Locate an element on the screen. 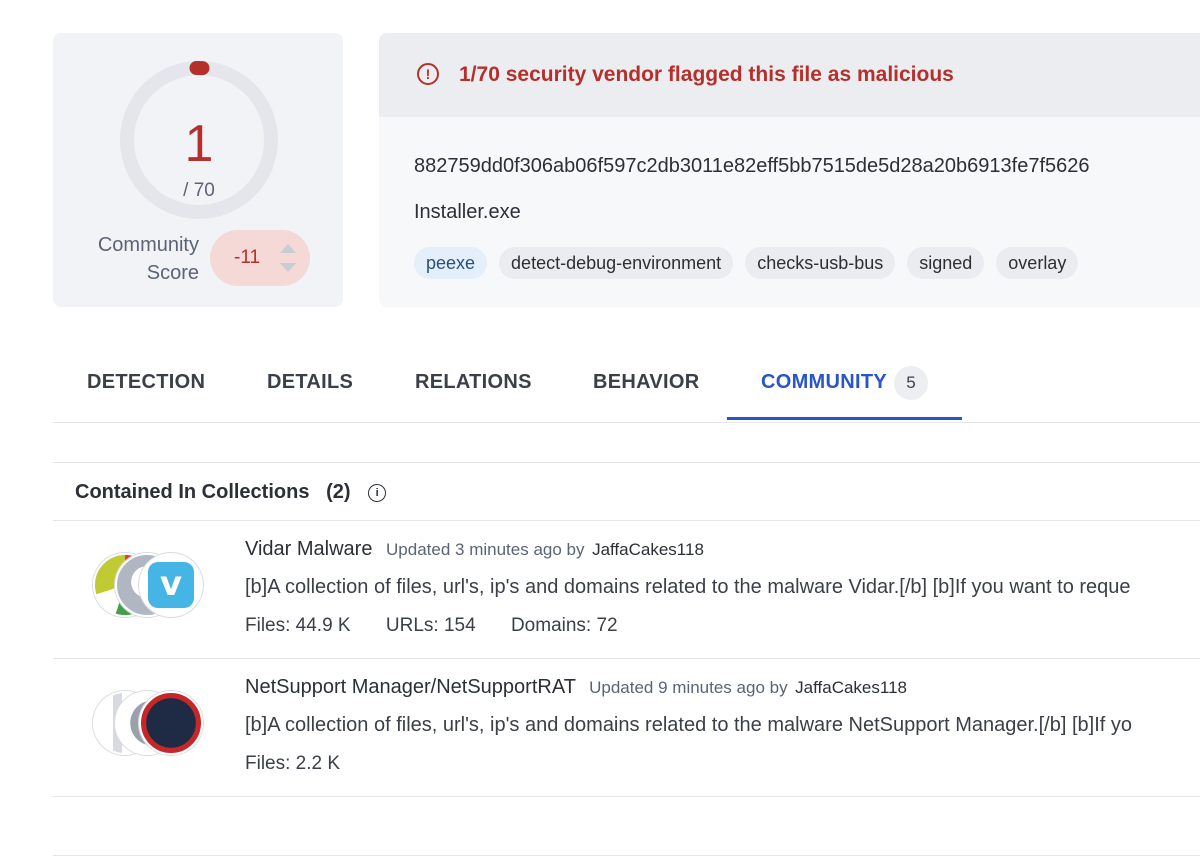 This screenshot has height=868, width=1200. alert-circle-icon: ! is located at coordinates (428, 74).